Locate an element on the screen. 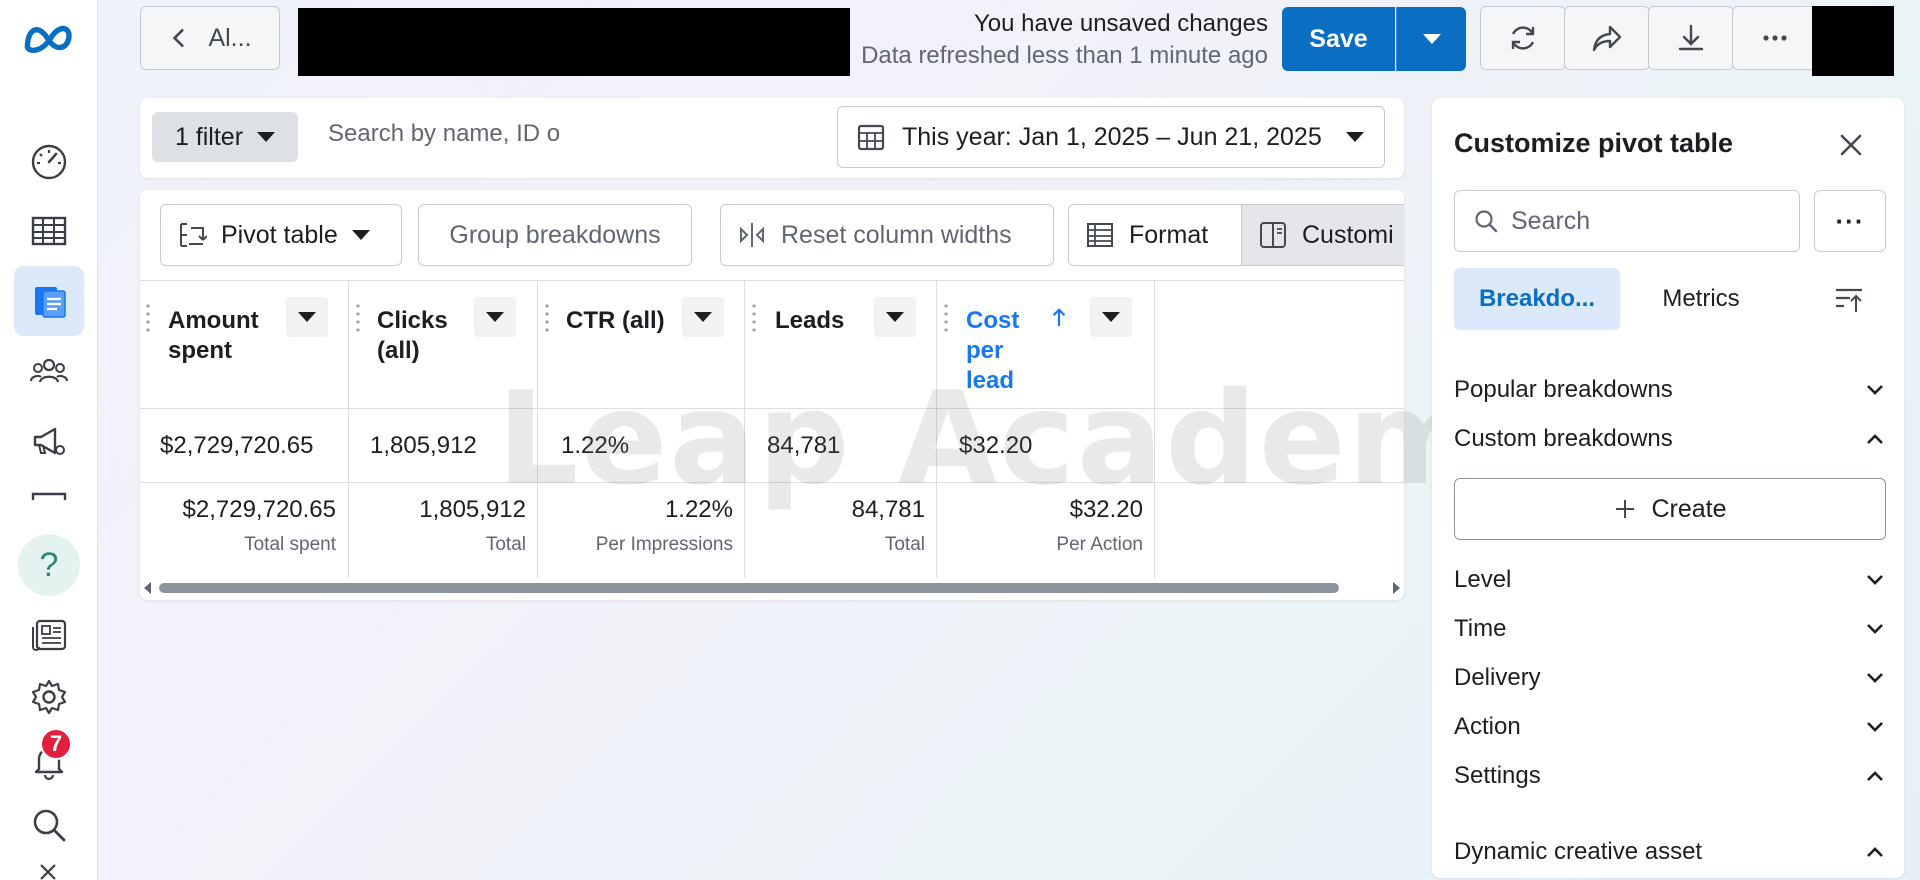  pivot-table-label: Pivot table is located at coordinates (279, 234).